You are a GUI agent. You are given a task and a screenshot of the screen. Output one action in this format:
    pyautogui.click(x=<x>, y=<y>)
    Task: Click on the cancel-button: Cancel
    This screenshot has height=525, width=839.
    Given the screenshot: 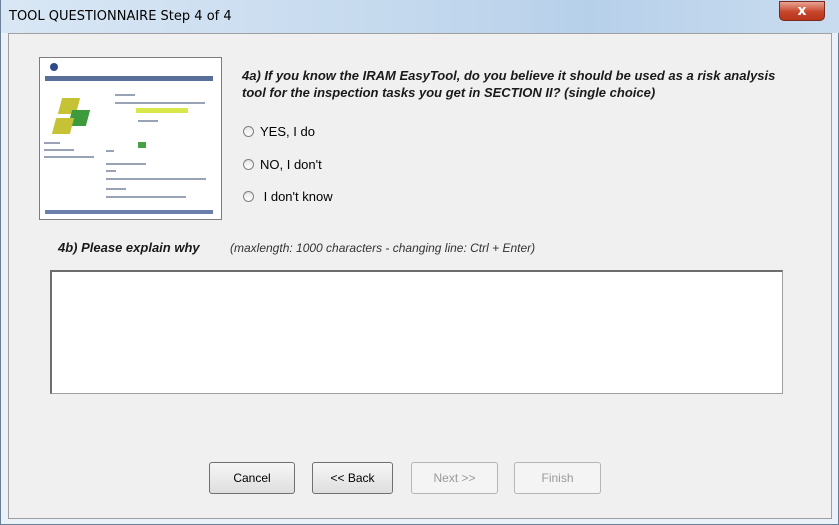 What is the action you would take?
    pyautogui.click(x=252, y=478)
    